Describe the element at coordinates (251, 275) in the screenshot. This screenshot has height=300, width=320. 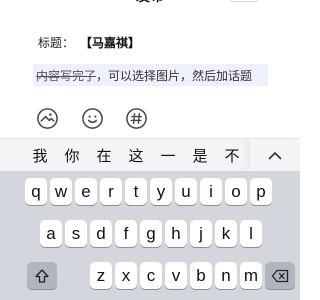
I see `key-m: m` at that location.